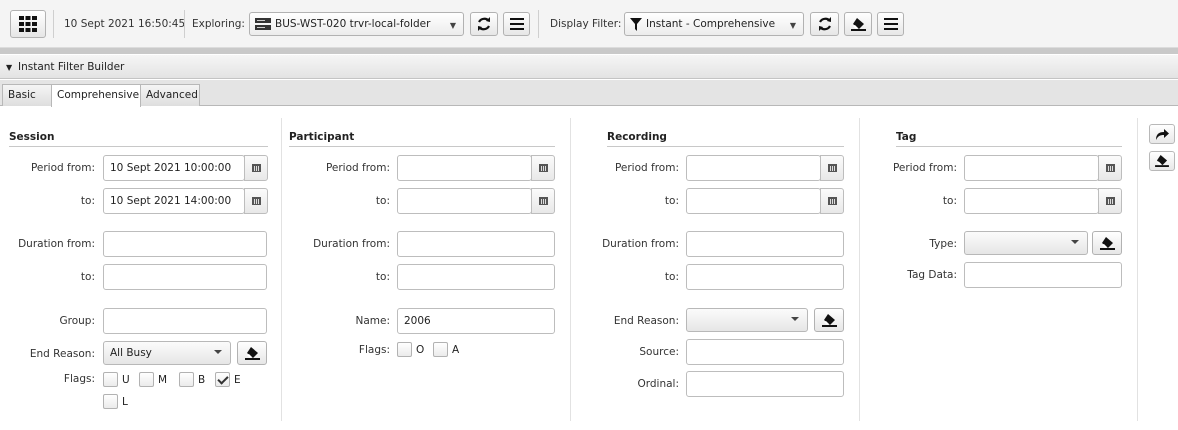 This screenshot has width=1178, height=430. Describe the element at coordinates (476, 277) in the screenshot. I see `participant-duration-to-input` at that location.